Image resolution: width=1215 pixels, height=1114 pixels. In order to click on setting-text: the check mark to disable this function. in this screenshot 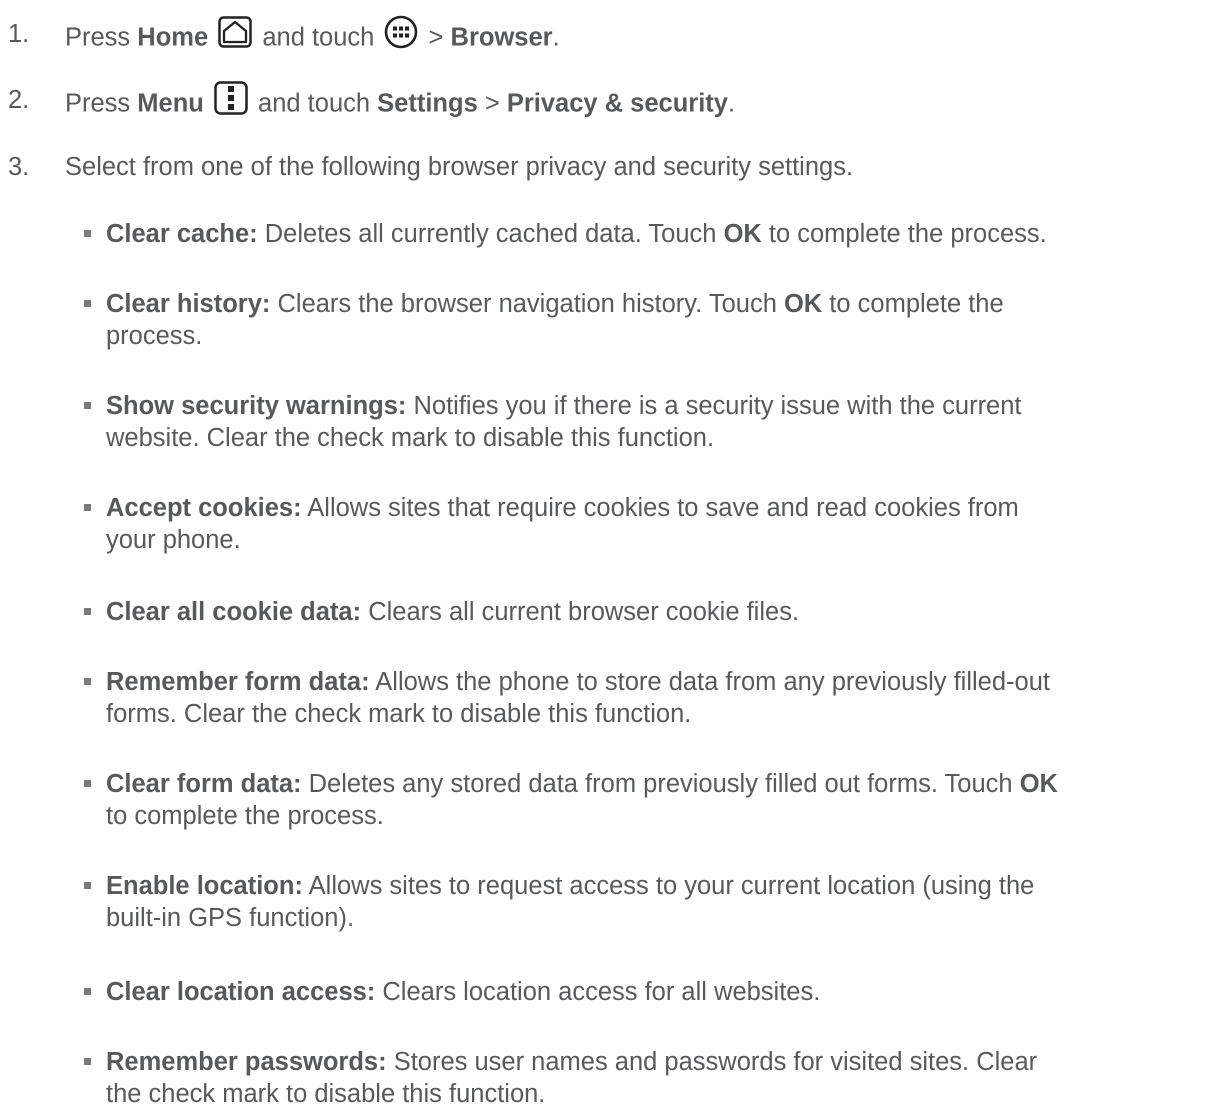, I will do `click(326, 1094)`.